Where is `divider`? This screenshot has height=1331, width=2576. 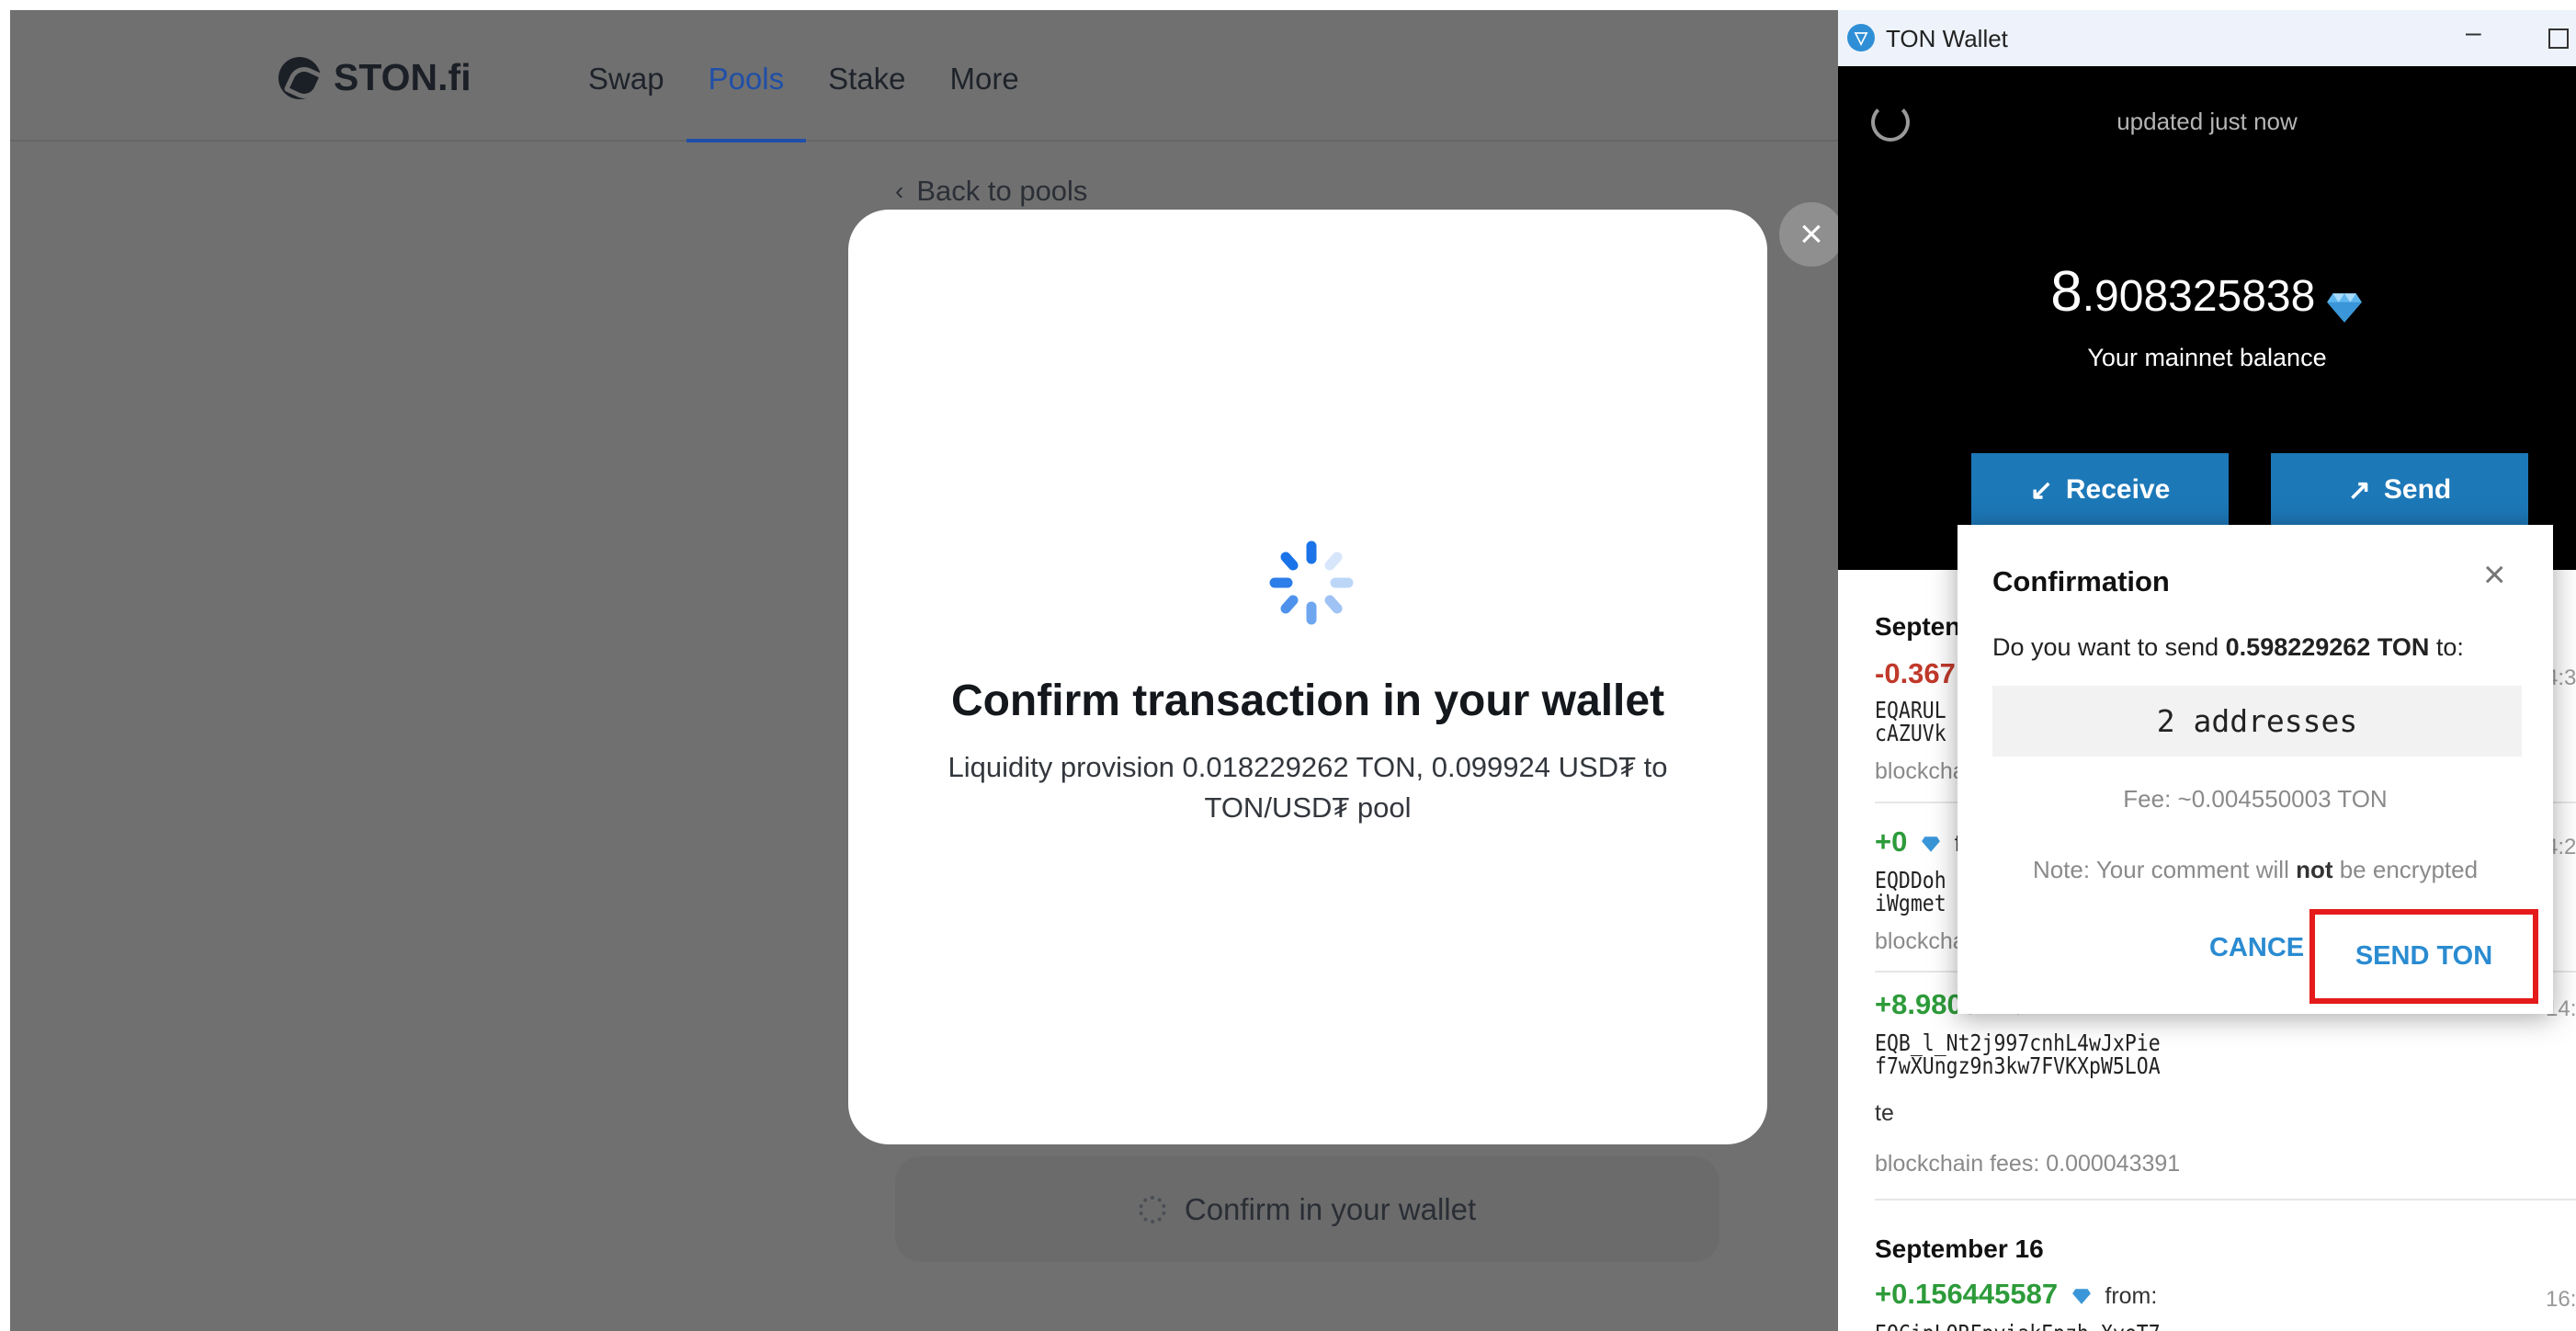
divider is located at coordinates (2225, 1199).